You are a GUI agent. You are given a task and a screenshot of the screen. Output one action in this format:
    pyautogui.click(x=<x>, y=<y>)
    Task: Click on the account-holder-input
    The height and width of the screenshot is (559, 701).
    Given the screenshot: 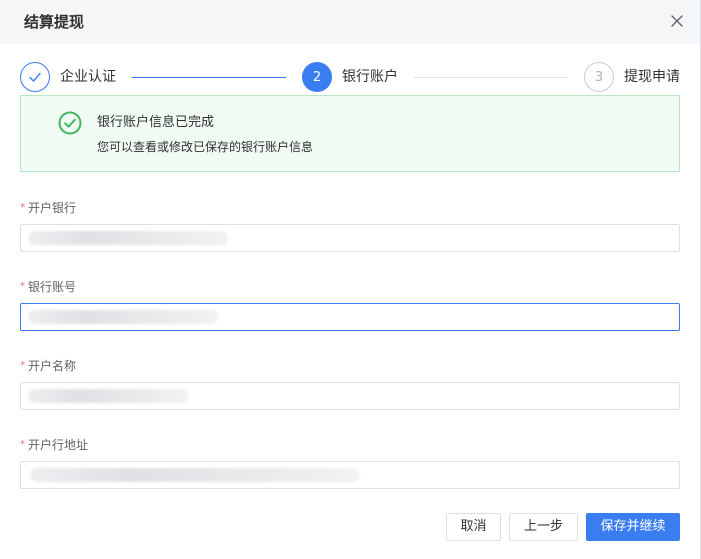 What is the action you would take?
    pyautogui.click(x=350, y=396)
    